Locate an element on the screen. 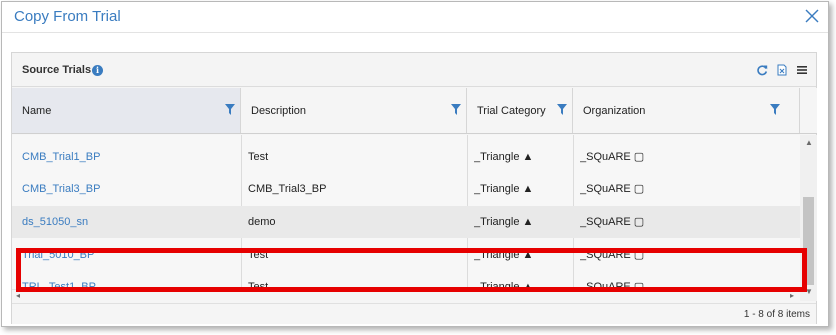 The width and height of the screenshot is (836, 335). table-row-selected: ds_51050_sn demo _Triangle ▲ _SQuARE ▢ is located at coordinates (406, 222).